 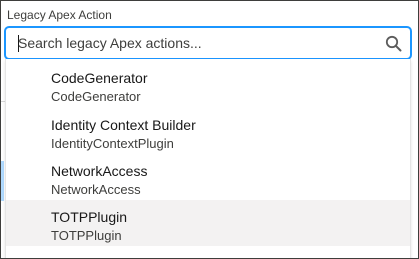 What do you see at coordinates (89, 217) in the screenshot?
I see `option-title: TOTPPlugin` at bounding box center [89, 217].